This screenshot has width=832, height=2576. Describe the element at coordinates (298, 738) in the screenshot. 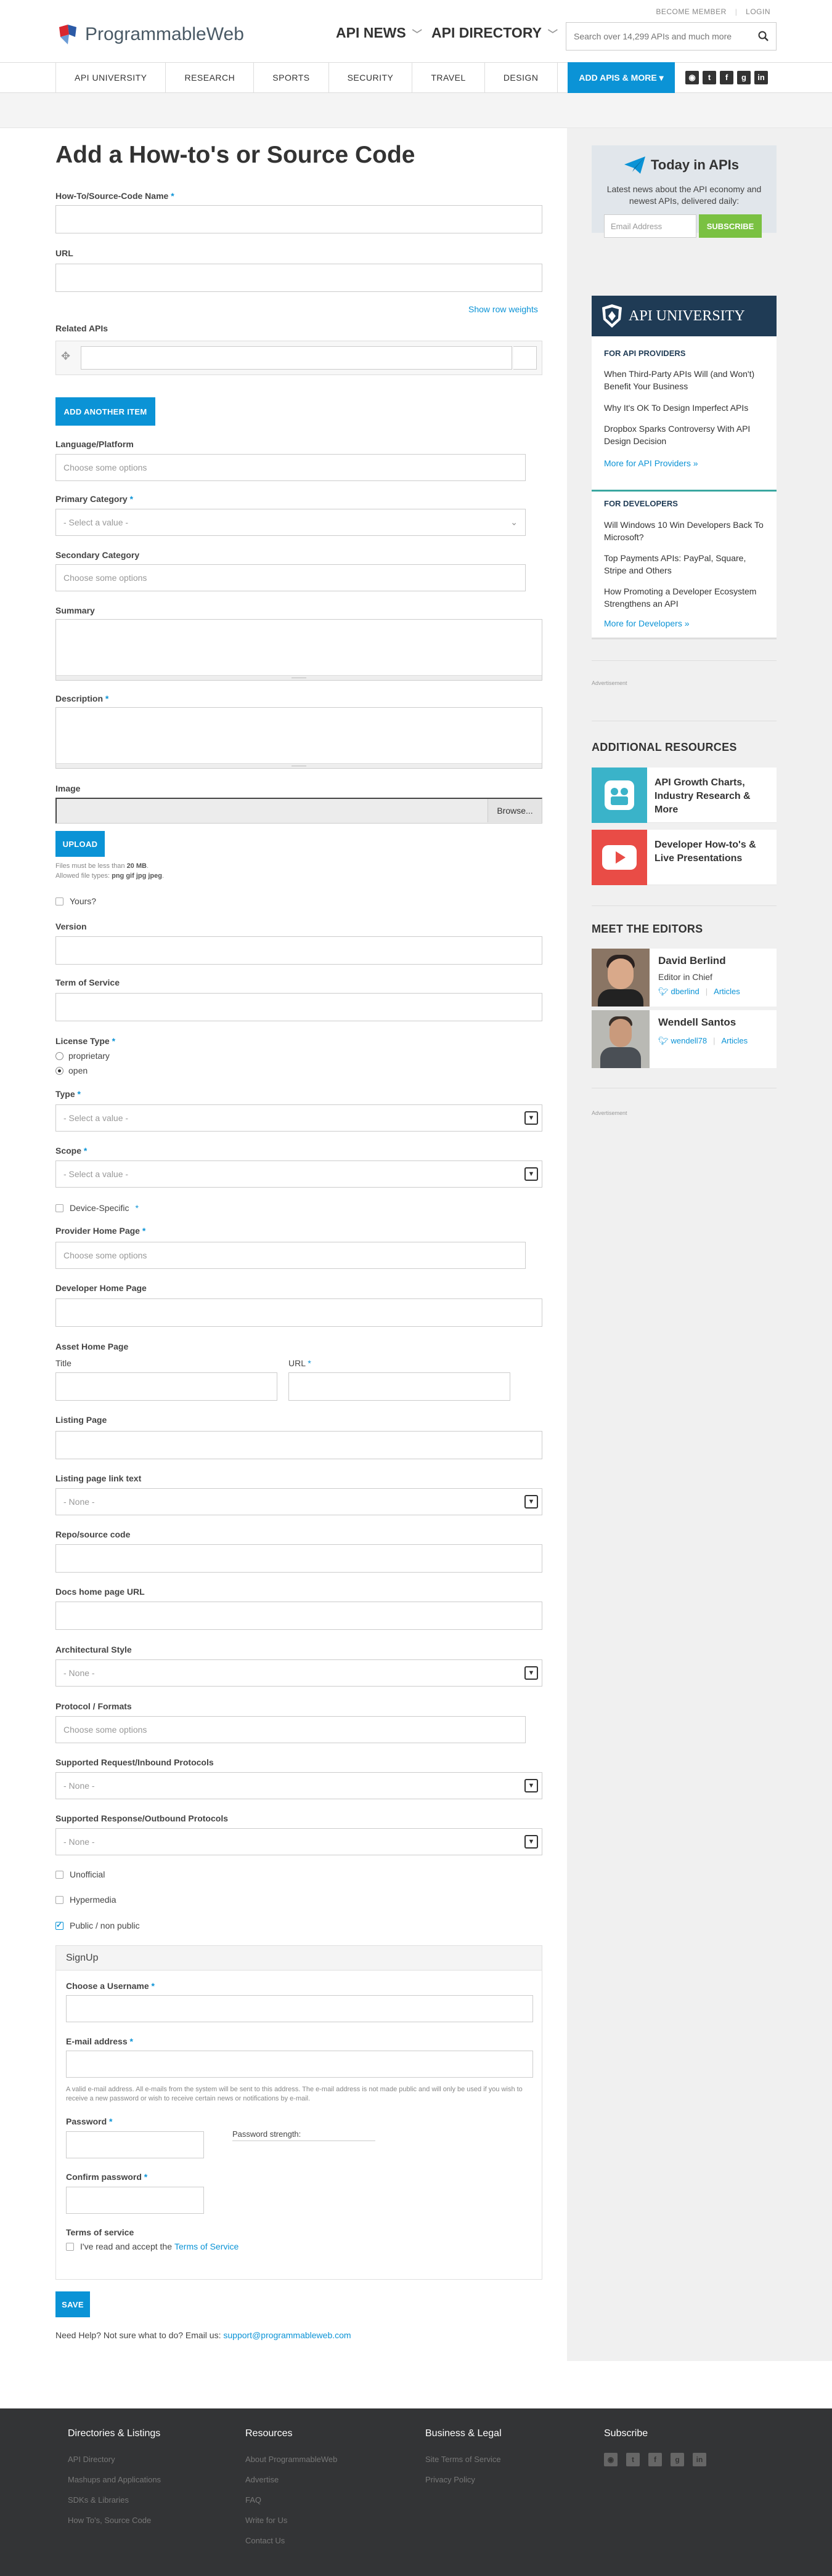

I see `description-textarea` at that location.